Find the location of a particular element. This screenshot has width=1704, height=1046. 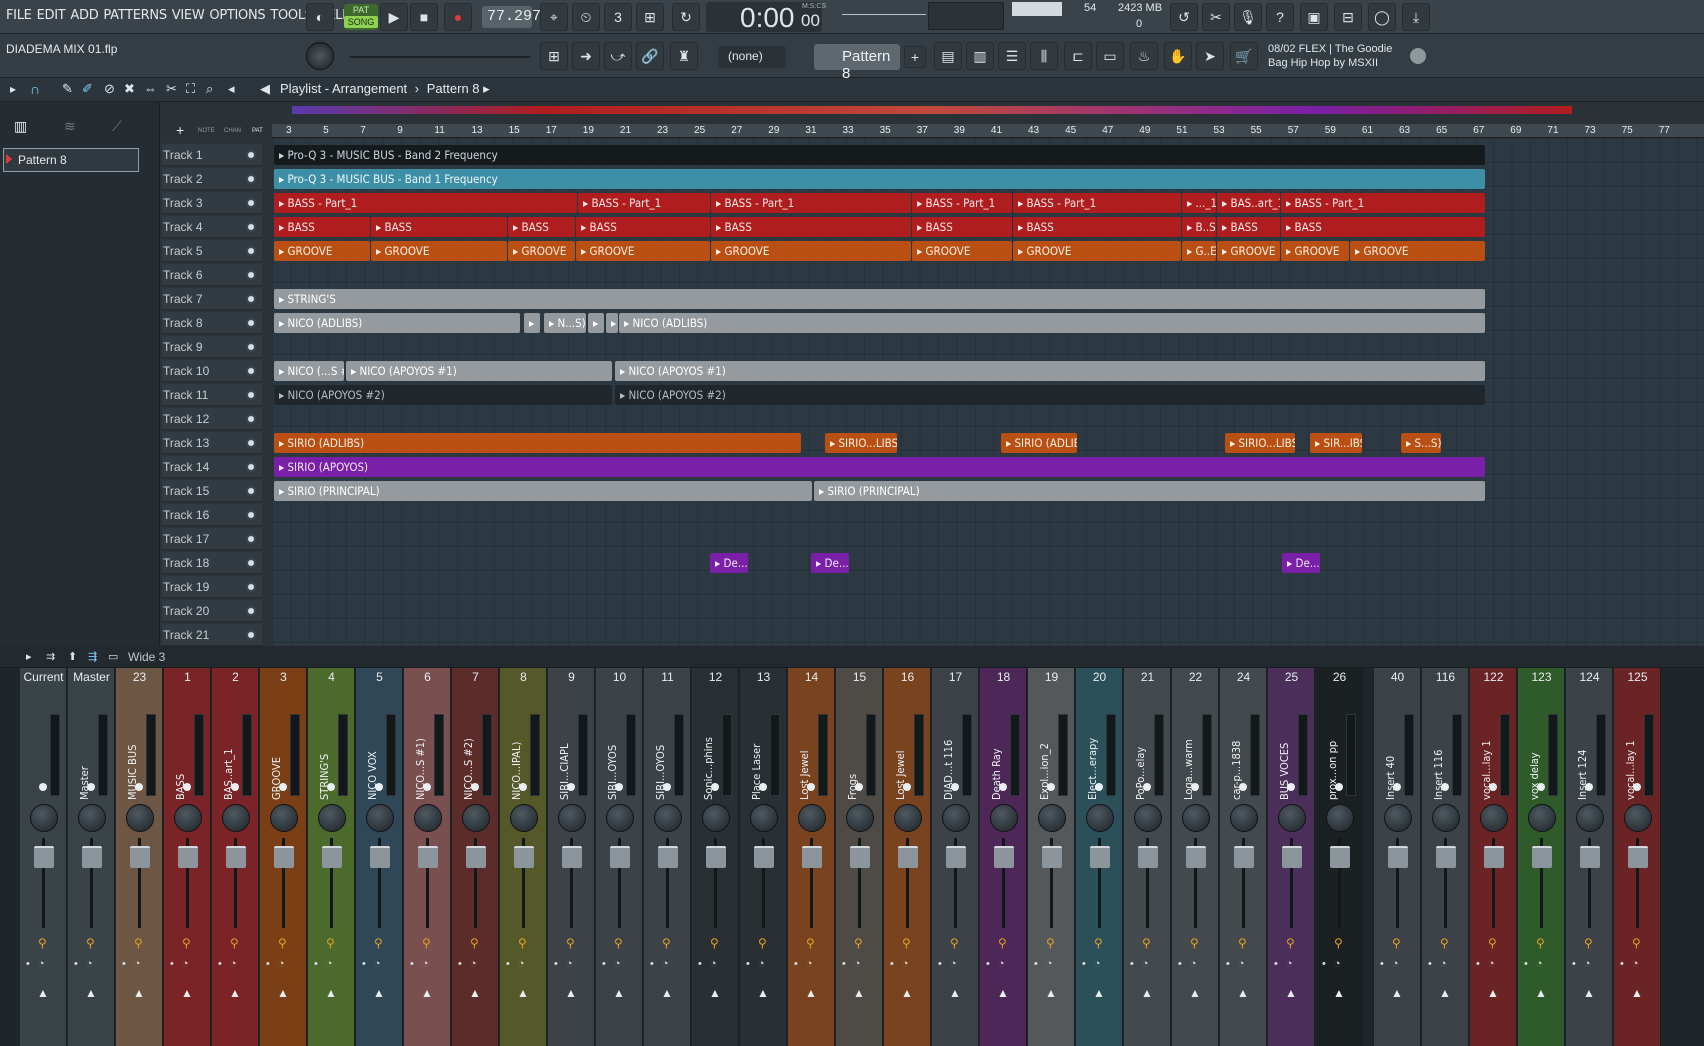

mixer-track: 24 car-p...1838 ⚲ •◔ ▲ is located at coordinates (1243, 857).